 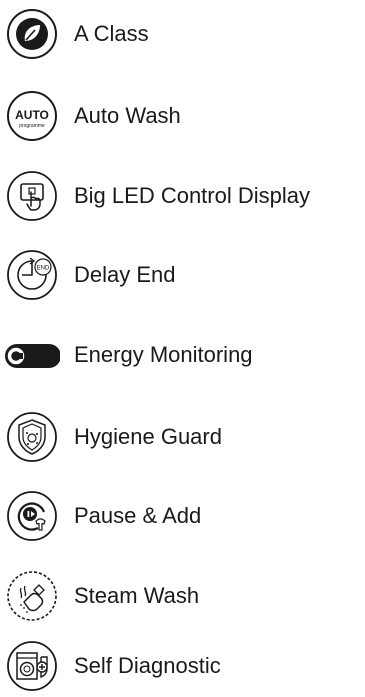 I want to click on feature-pause-add: Pause & Add, so click(x=182, y=516).